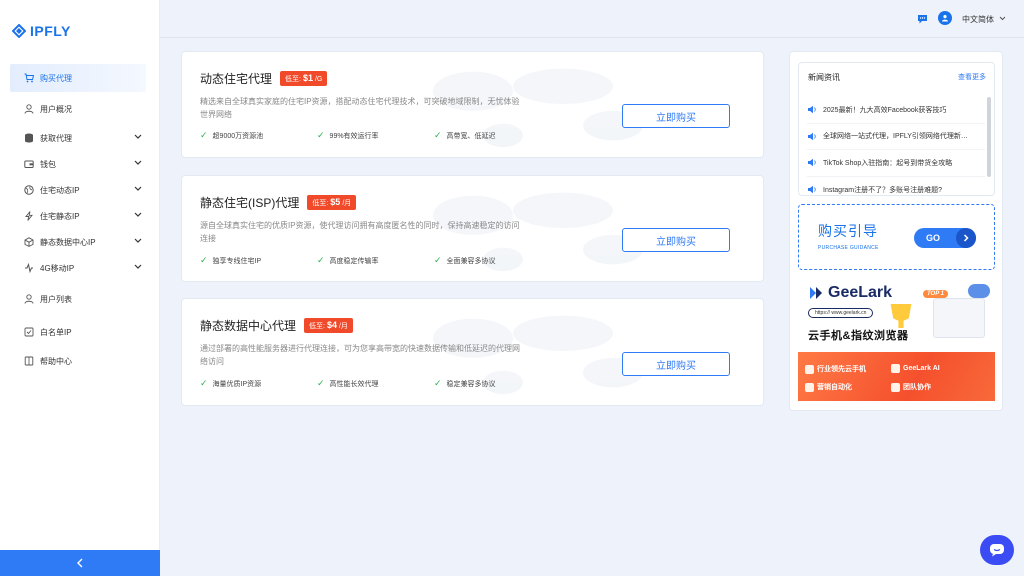 The height and width of the screenshot is (576, 1024). What do you see at coordinates (78, 332) in the screenshot?
I see `sidebar-item-whitelist-ip: 白名单IP` at bounding box center [78, 332].